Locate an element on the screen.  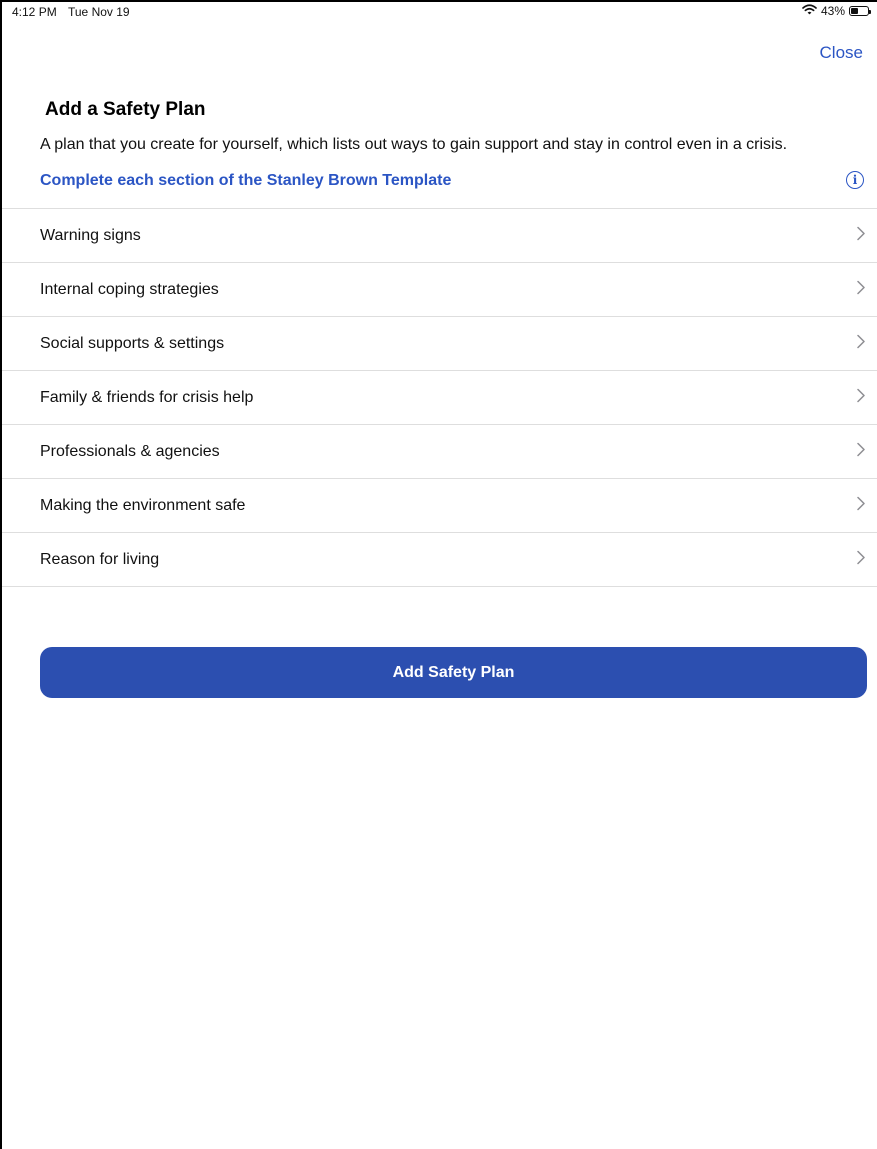
battery-icon is located at coordinates (860, 11).